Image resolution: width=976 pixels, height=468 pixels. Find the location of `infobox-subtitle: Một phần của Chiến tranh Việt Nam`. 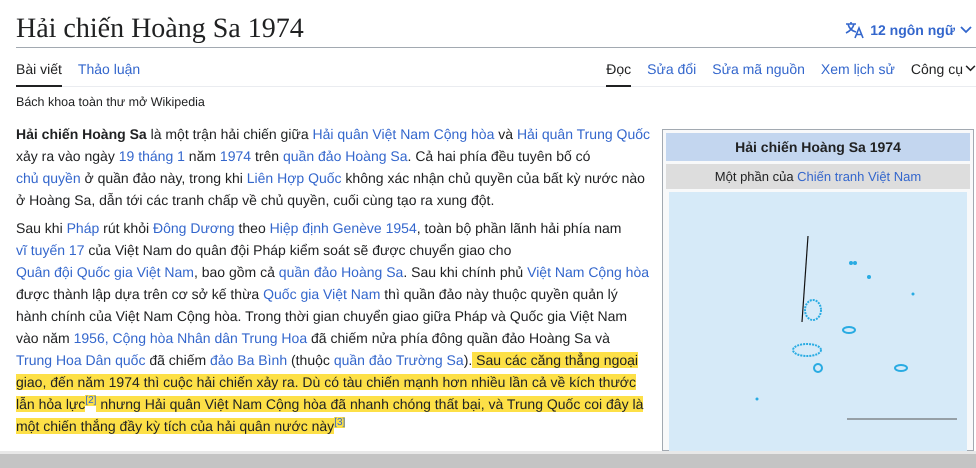

infobox-subtitle: Một phần của Chiến tranh Việt Nam is located at coordinates (818, 176).